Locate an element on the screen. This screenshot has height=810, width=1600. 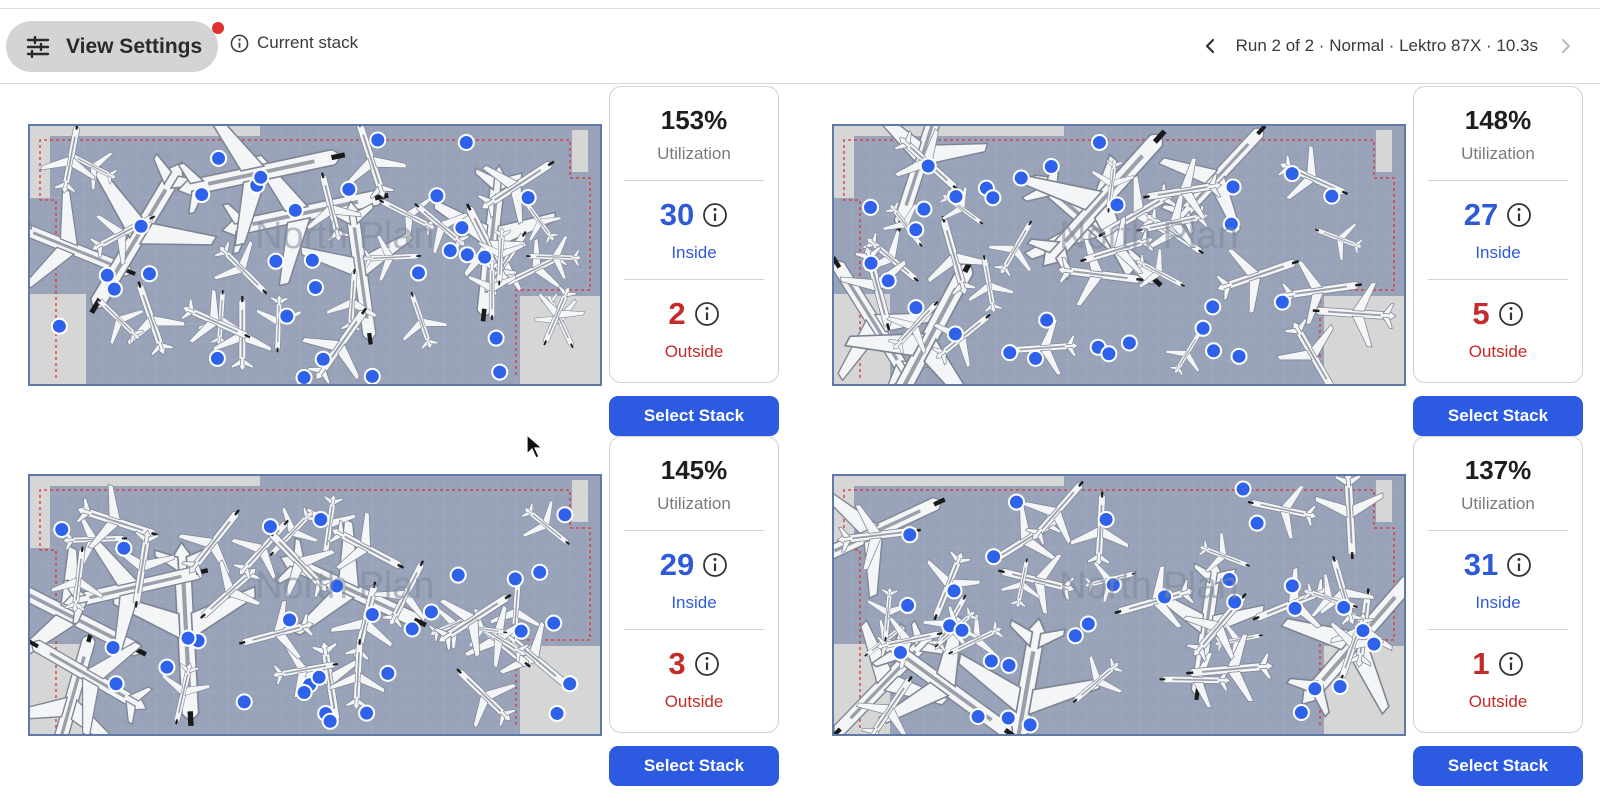
hangar-map-2: North Plan is located at coordinates (1119, 255).